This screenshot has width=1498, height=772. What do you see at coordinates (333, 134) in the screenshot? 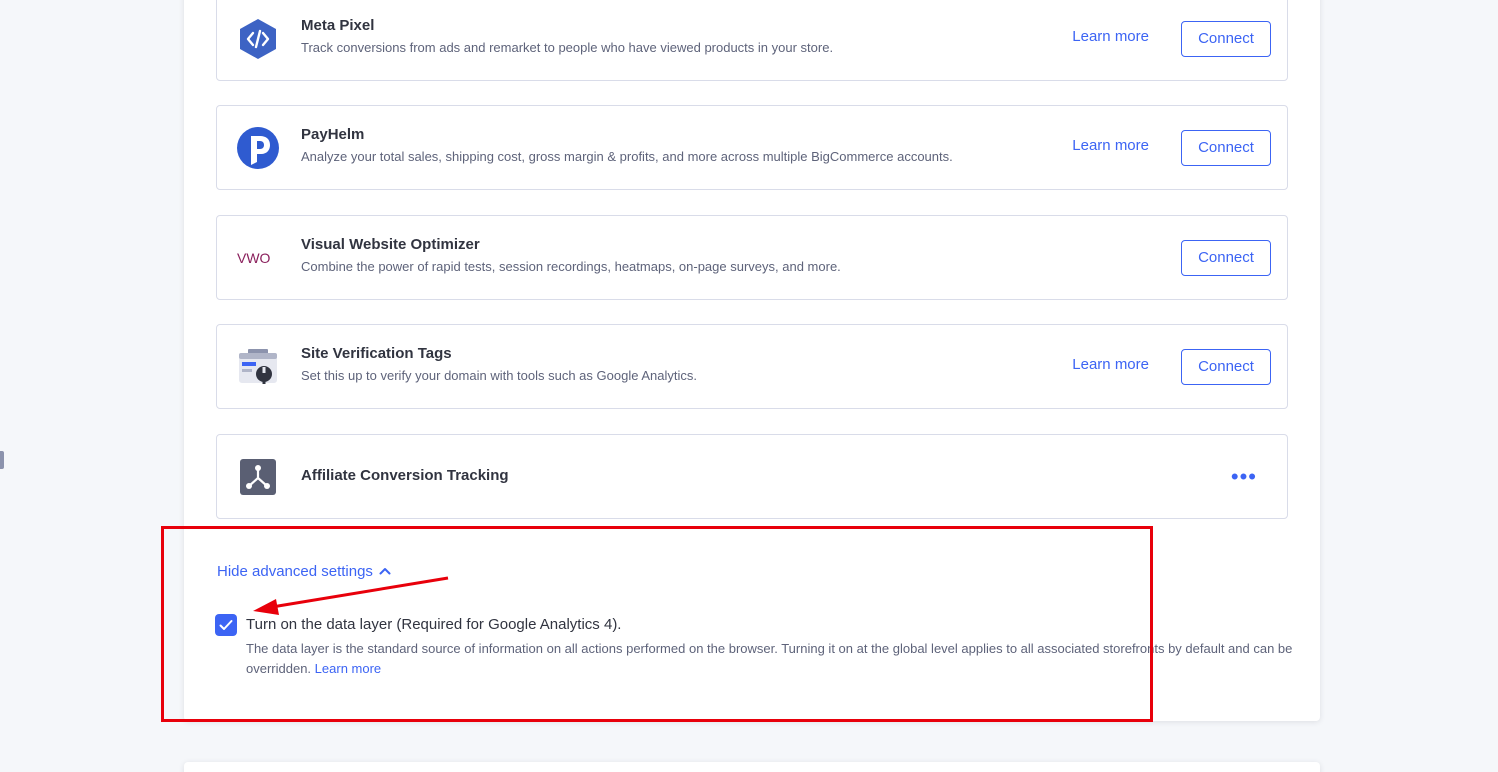
I see `integration-title: PayHelm` at bounding box center [333, 134].